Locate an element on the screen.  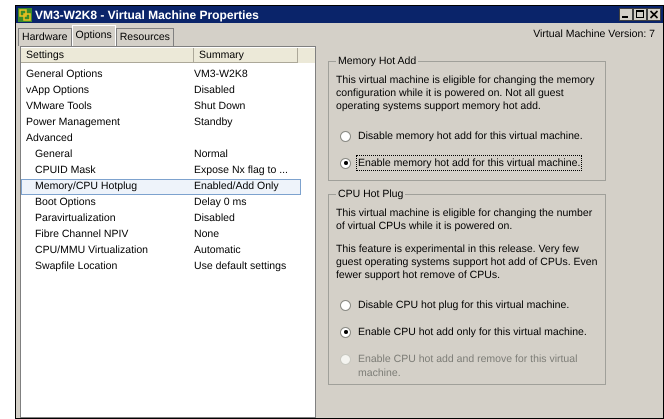
setting-summary: Shut Down is located at coordinates (220, 106).